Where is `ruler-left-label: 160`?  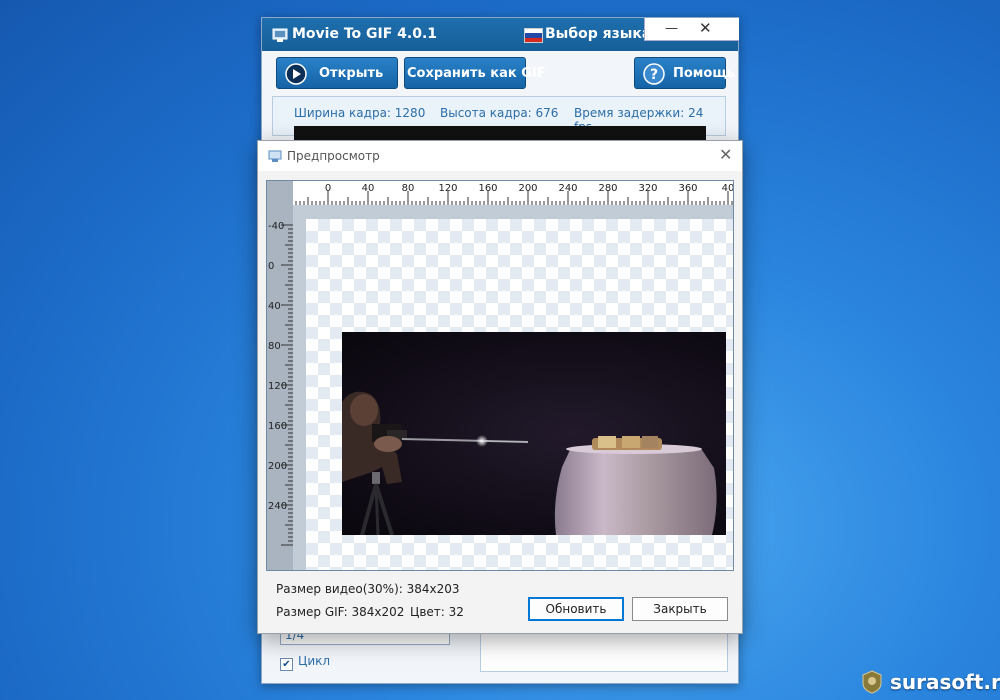 ruler-left-label: 160 is located at coordinates (277, 426).